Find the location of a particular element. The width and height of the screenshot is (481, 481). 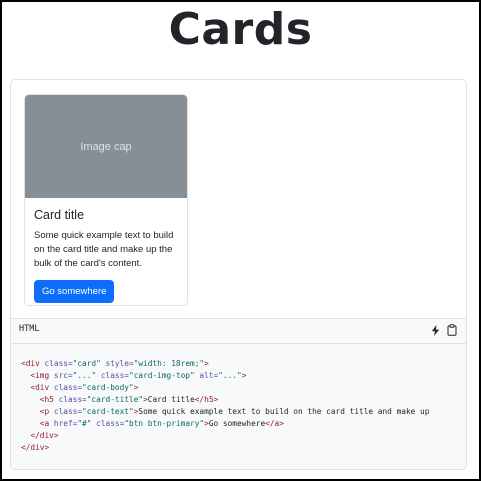

code-line: <h5 class="card-title">Card title</h5> is located at coordinates (119, 399).